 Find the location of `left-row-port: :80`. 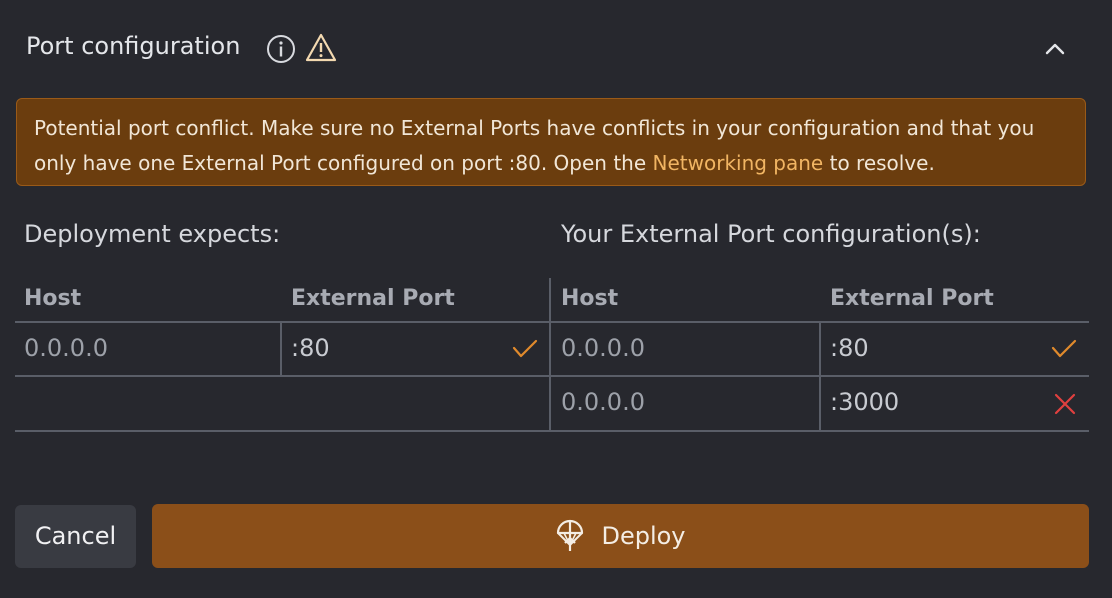

left-row-port: :80 is located at coordinates (310, 348).